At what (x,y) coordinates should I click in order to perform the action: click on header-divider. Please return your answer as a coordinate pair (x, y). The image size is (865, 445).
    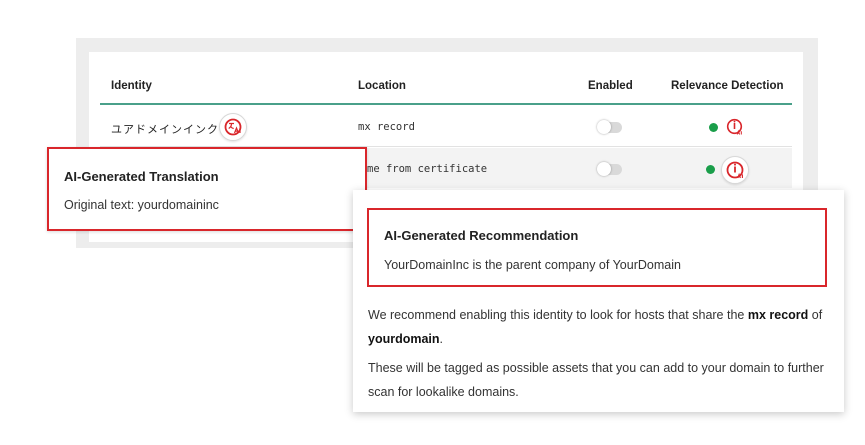
    Looking at the image, I should click on (446, 104).